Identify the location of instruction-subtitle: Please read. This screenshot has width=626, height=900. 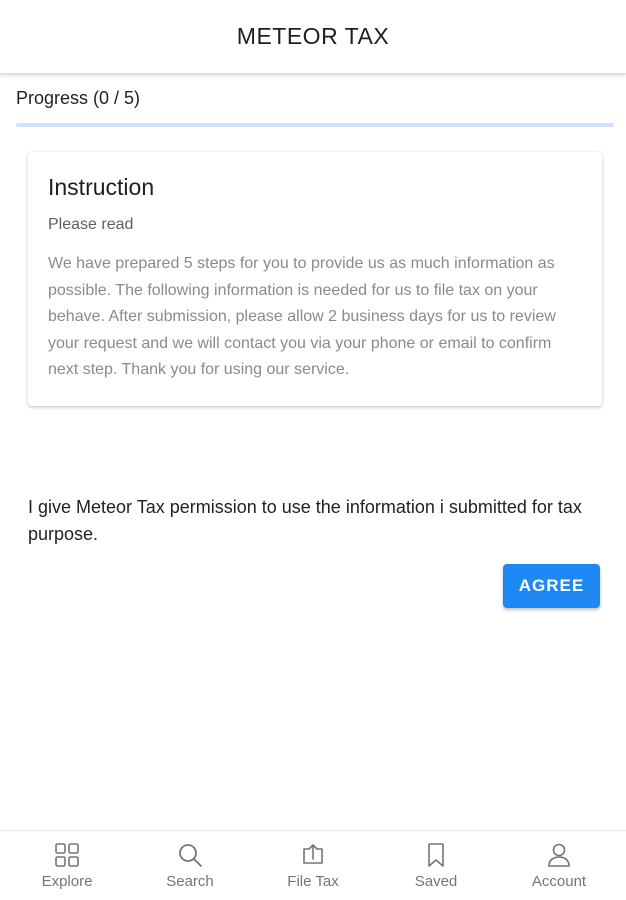
(91, 224).